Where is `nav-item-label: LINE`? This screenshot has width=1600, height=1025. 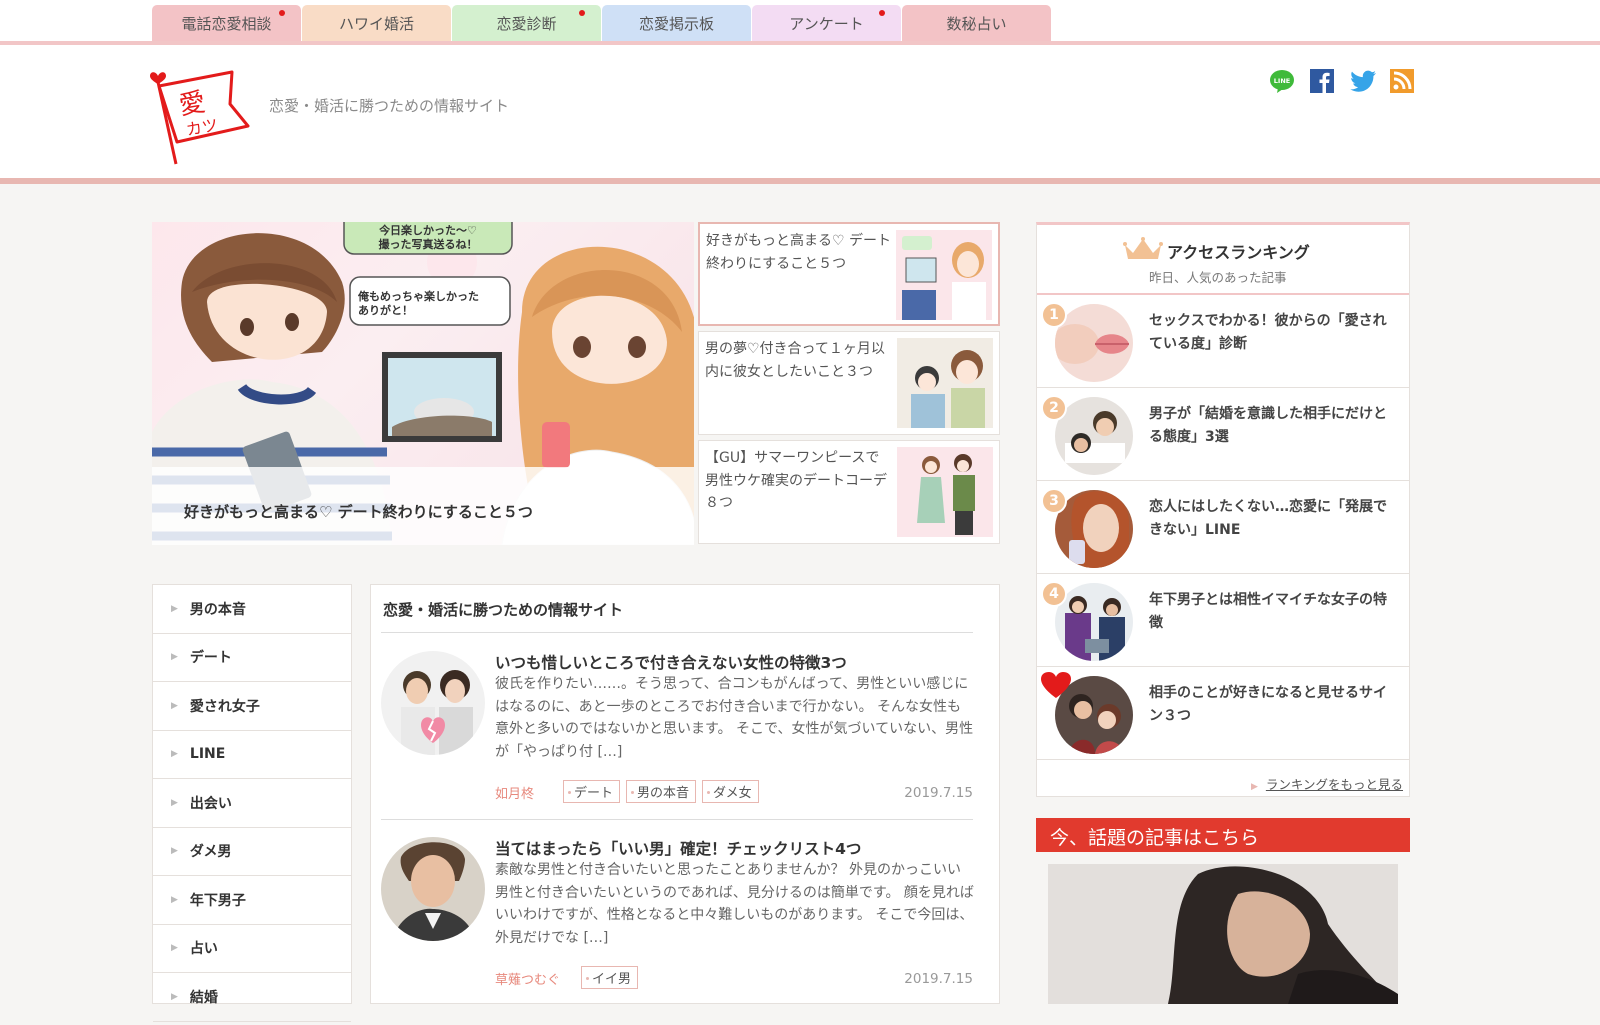 nav-item-label: LINE is located at coordinates (207, 754).